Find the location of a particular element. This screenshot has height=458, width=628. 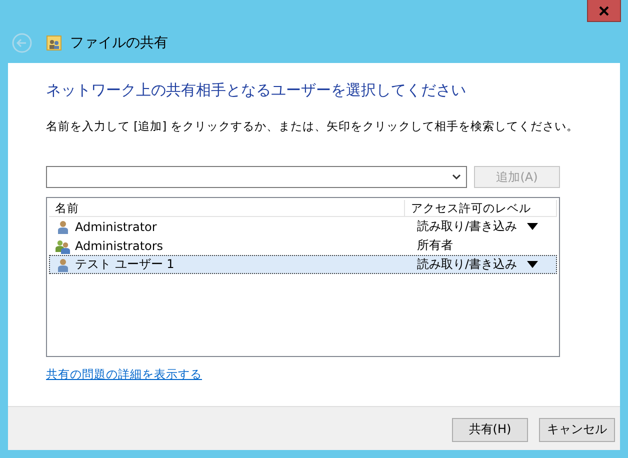

close-button is located at coordinates (604, 11).